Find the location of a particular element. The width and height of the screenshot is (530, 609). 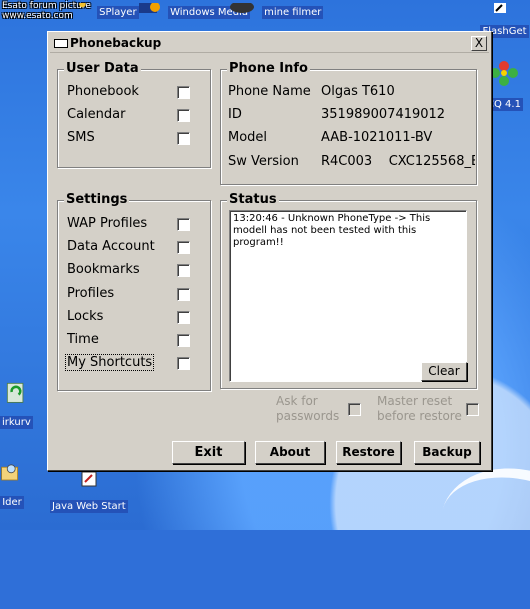

windows-media-icon is located at coordinates (149, 7).